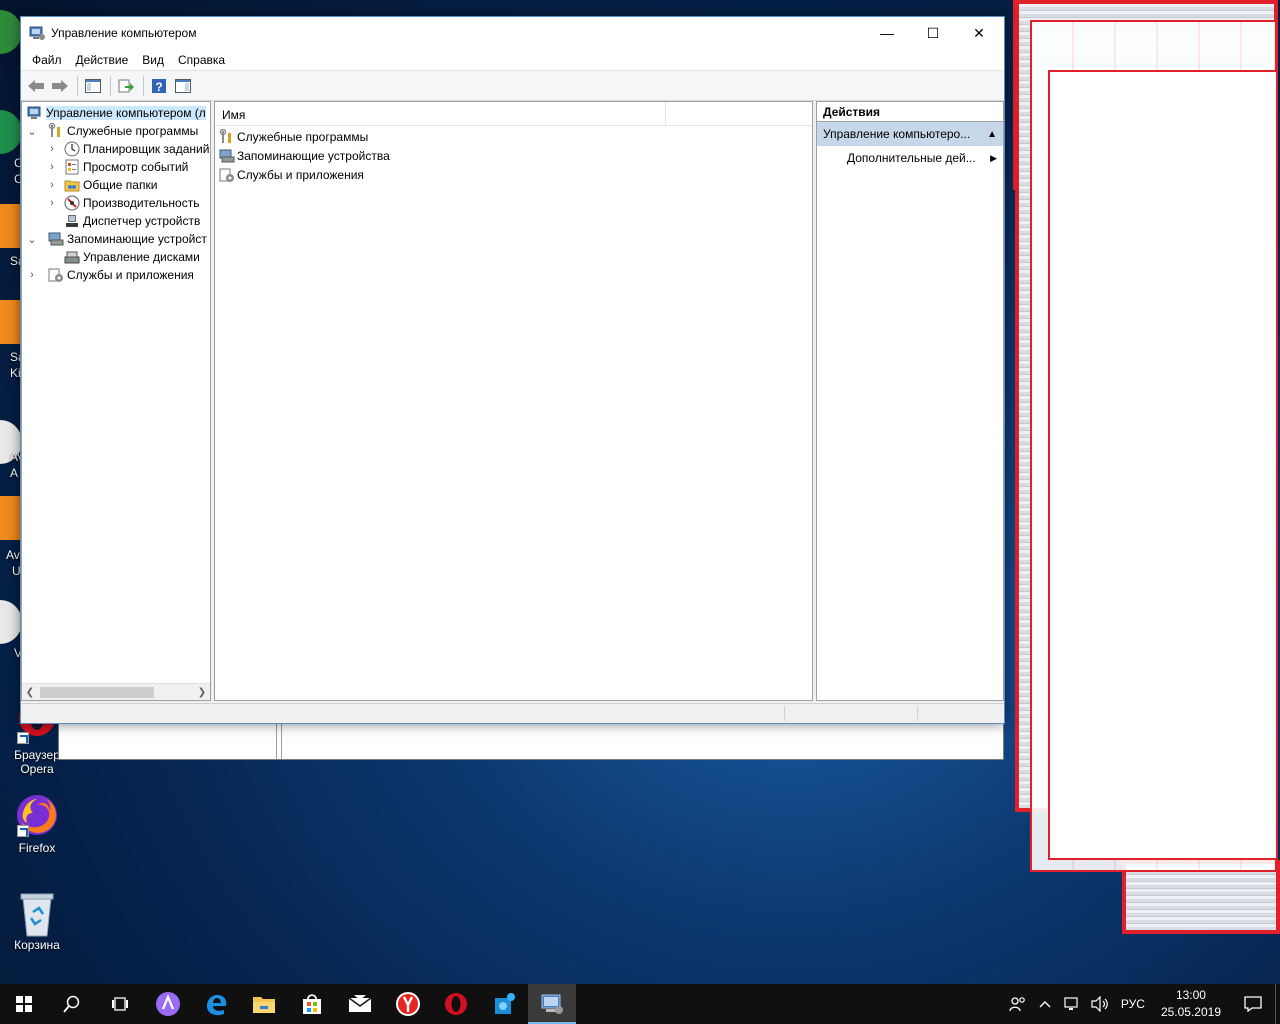 This screenshot has height=1024, width=1280. What do you see at coordinates (227, 175) in the screenshot?
I see `services-icon` at bounding box center [227, 175].